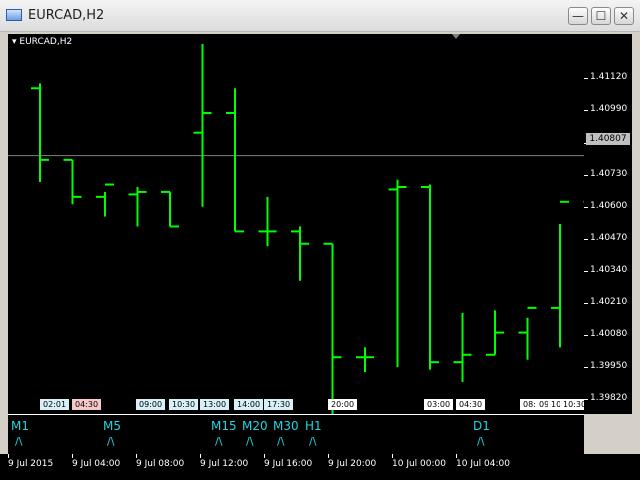 This screenshot has height=480, width=640. Describe the element at coordinates (279, 404) in the screenshot. I see `session-tag: 17:30` at that location.